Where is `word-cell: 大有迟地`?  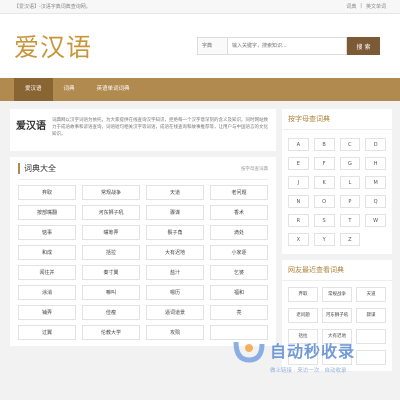
word-cell: 大有迟地 is located at coordinates (175, 252).